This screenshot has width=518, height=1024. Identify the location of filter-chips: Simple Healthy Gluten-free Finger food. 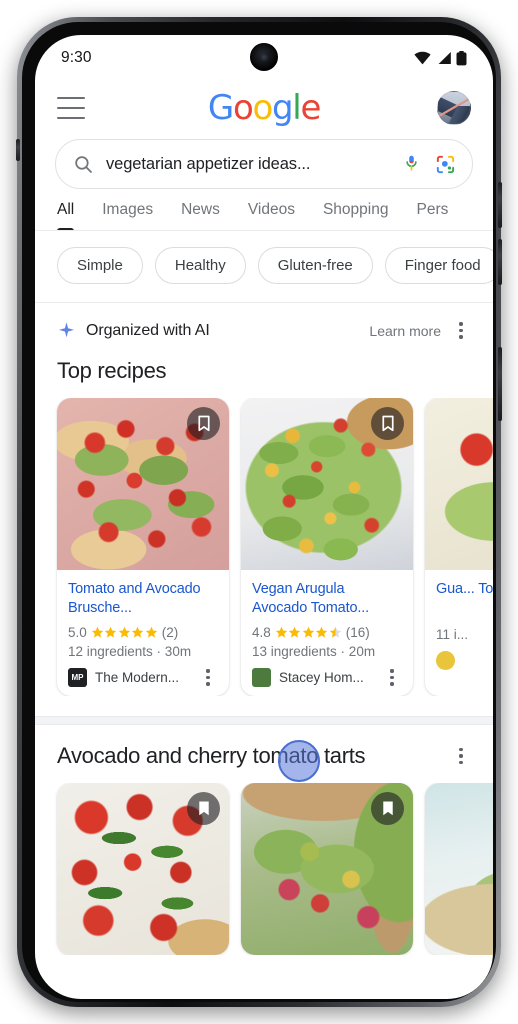
(264, 266).